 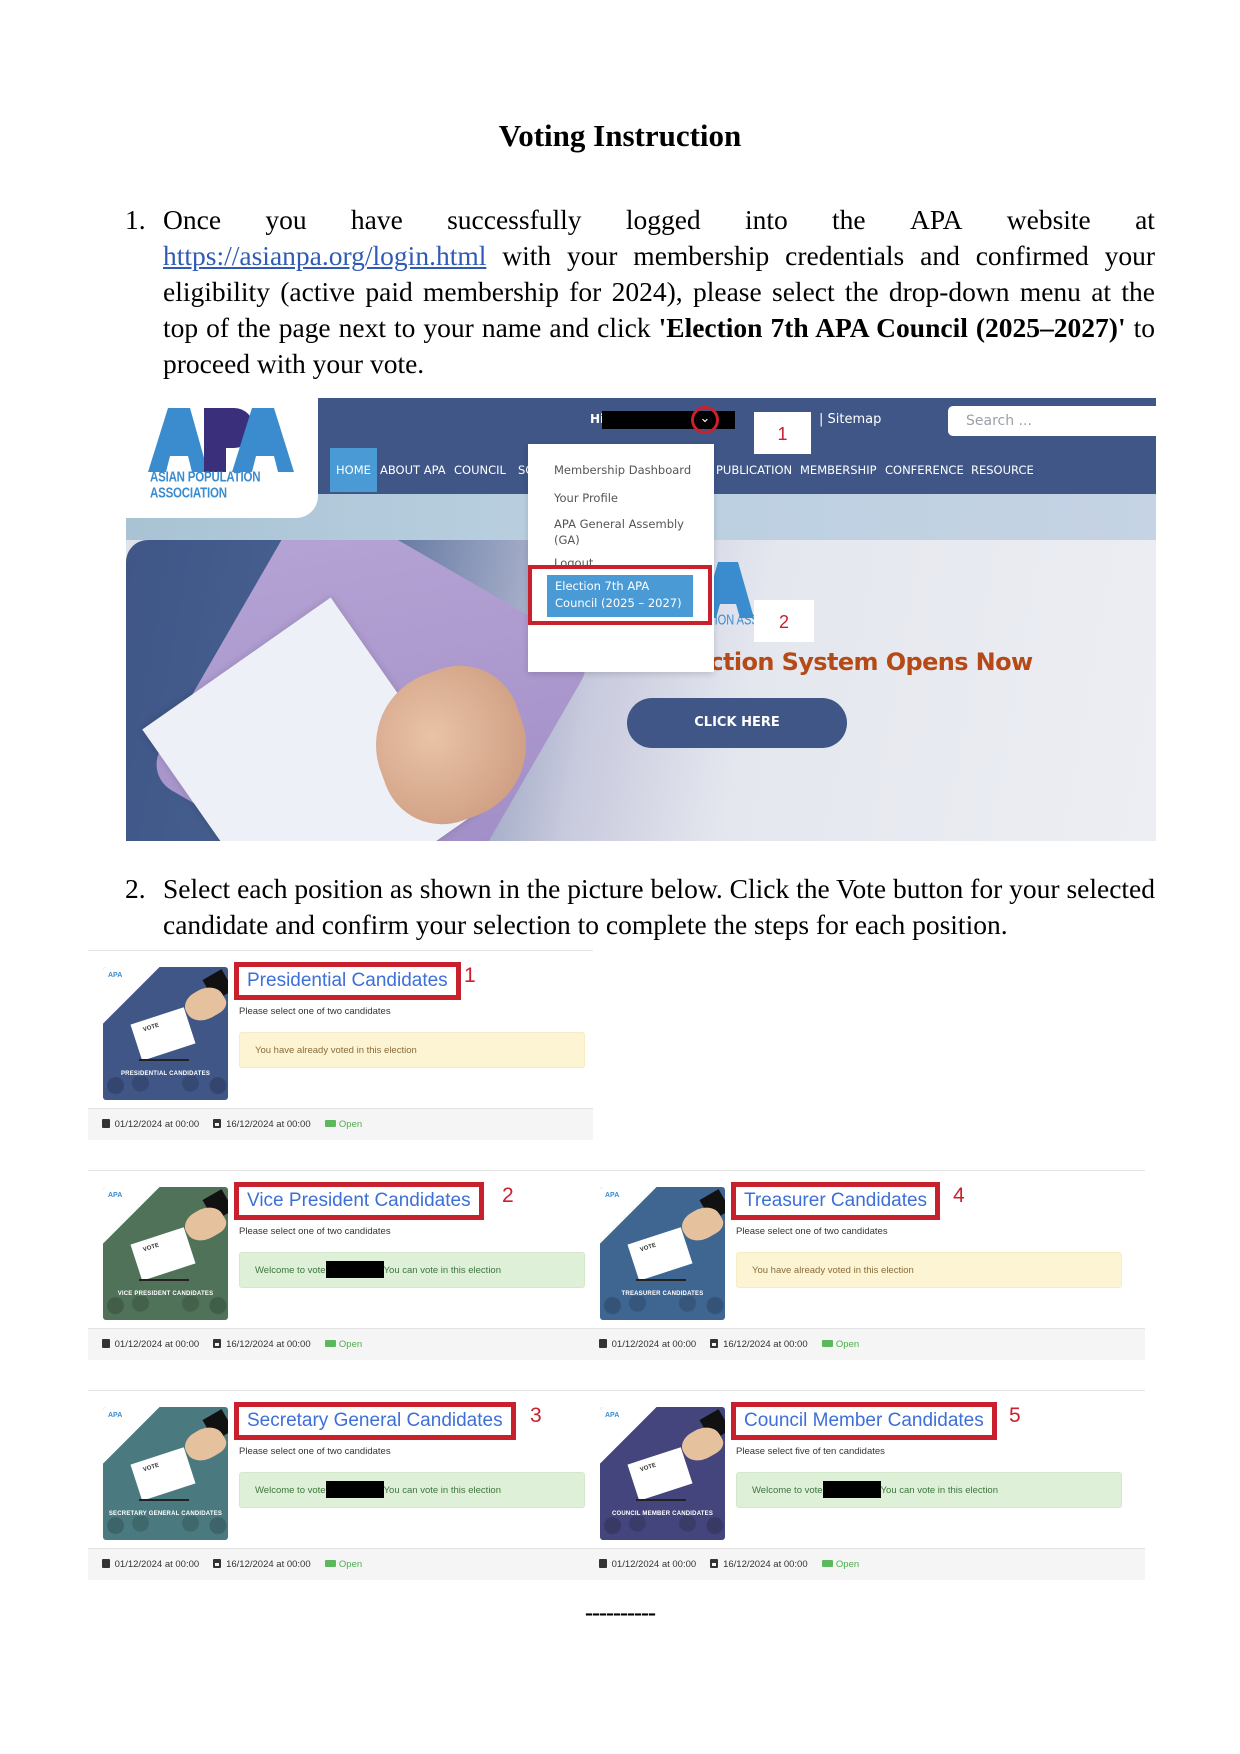 I want to click on nav-publication: PUBLICATION, so click(x=754, y=470).